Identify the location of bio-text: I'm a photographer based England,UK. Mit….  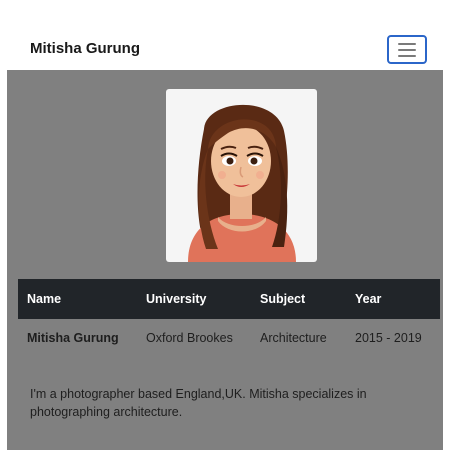
(198, 403).